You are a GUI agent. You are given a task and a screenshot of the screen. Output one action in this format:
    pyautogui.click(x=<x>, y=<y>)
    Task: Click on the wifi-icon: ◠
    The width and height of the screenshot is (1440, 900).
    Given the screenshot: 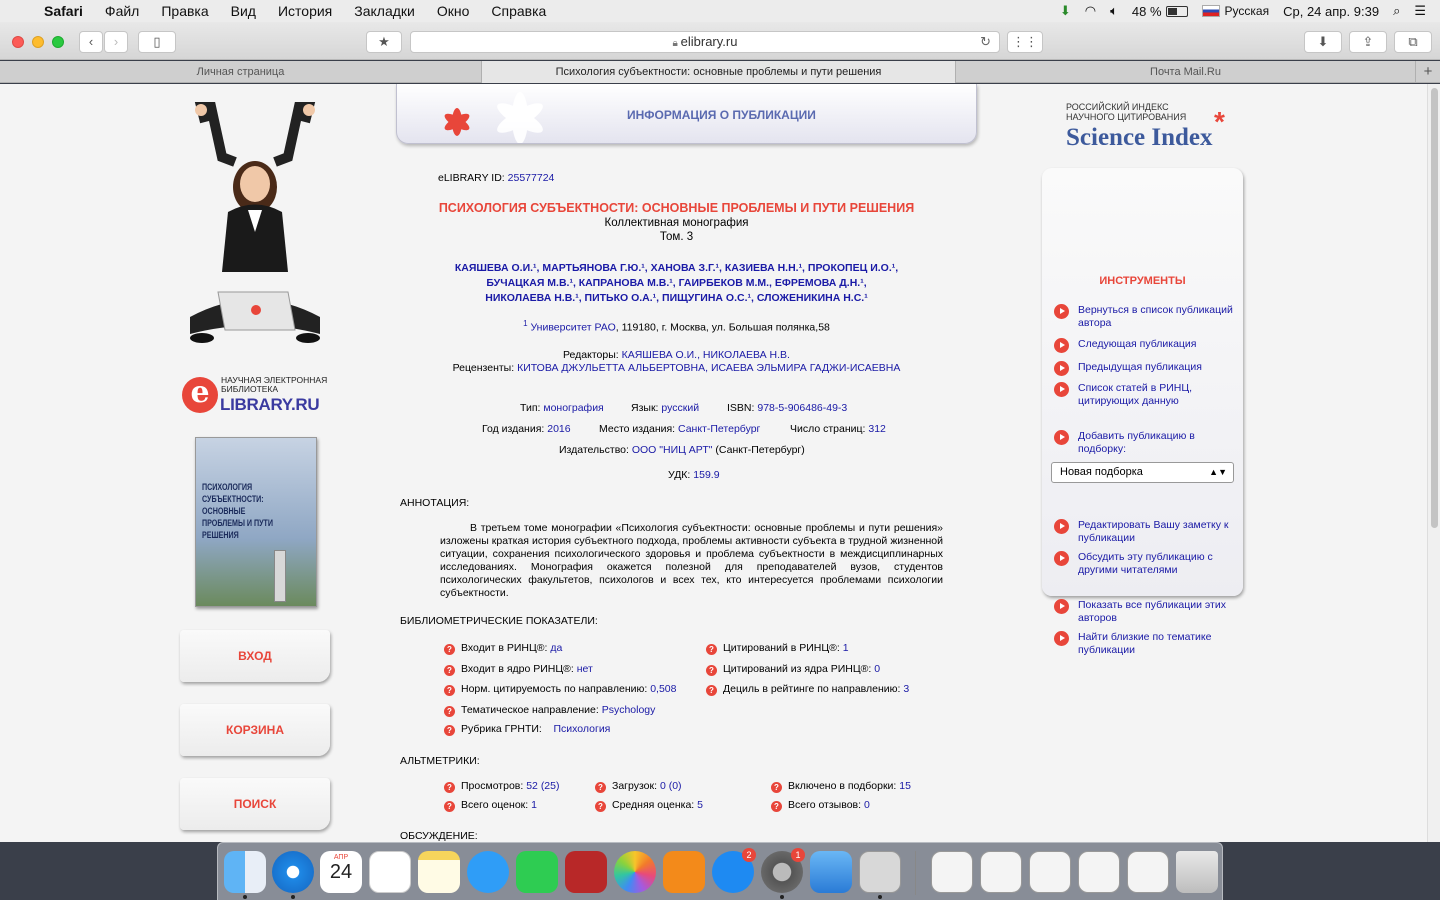 What is the action you would take?
    pyautogui.click(x=1090, y=11)
    